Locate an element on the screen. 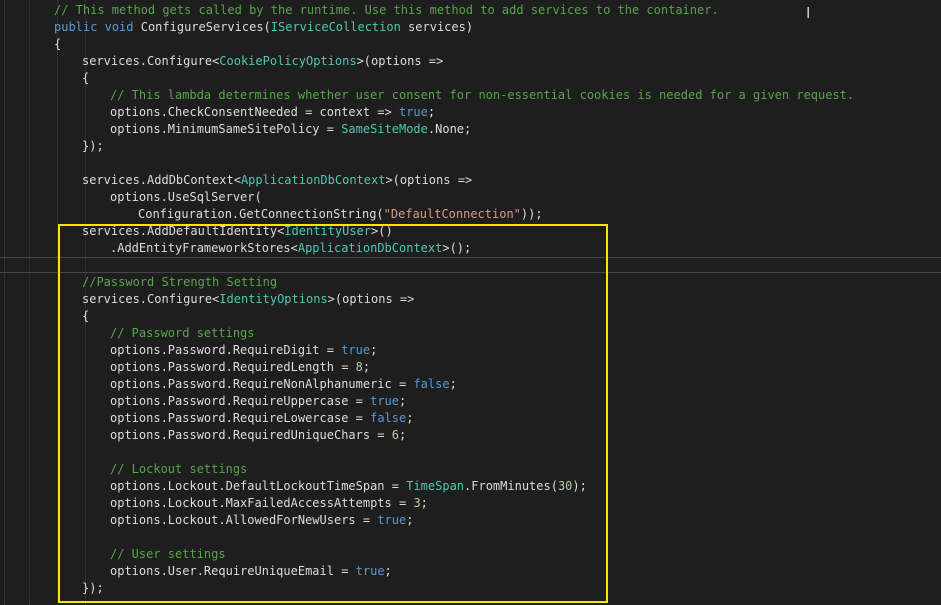 This screenshot has width=941, height=605. code-token: options.MinimumSameSitePolicy = is located at coordinates (226, 129).